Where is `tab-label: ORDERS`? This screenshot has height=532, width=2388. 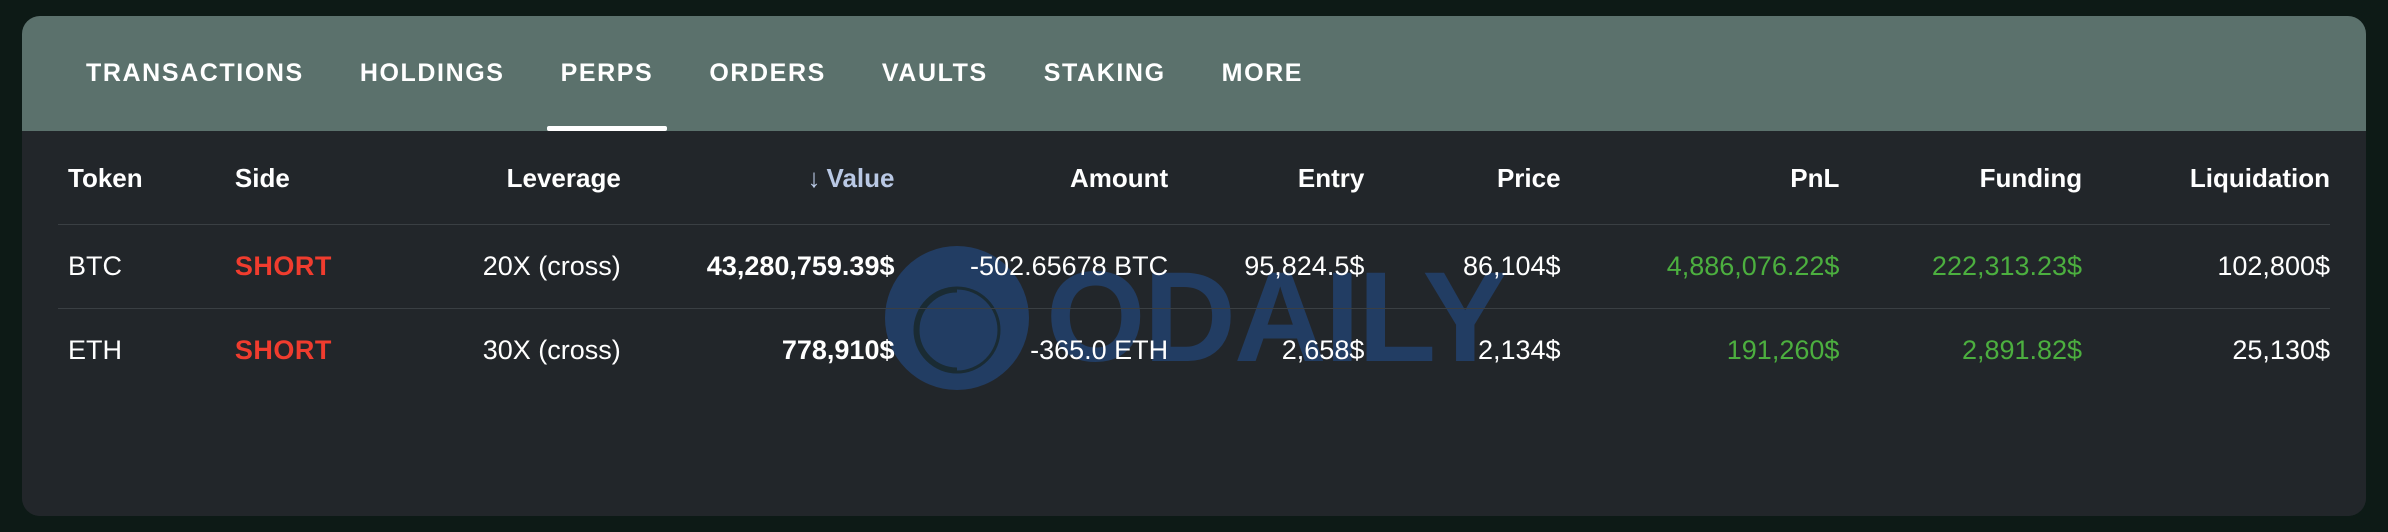 tab-label: ORDERS is located at coordinates (767, 73).